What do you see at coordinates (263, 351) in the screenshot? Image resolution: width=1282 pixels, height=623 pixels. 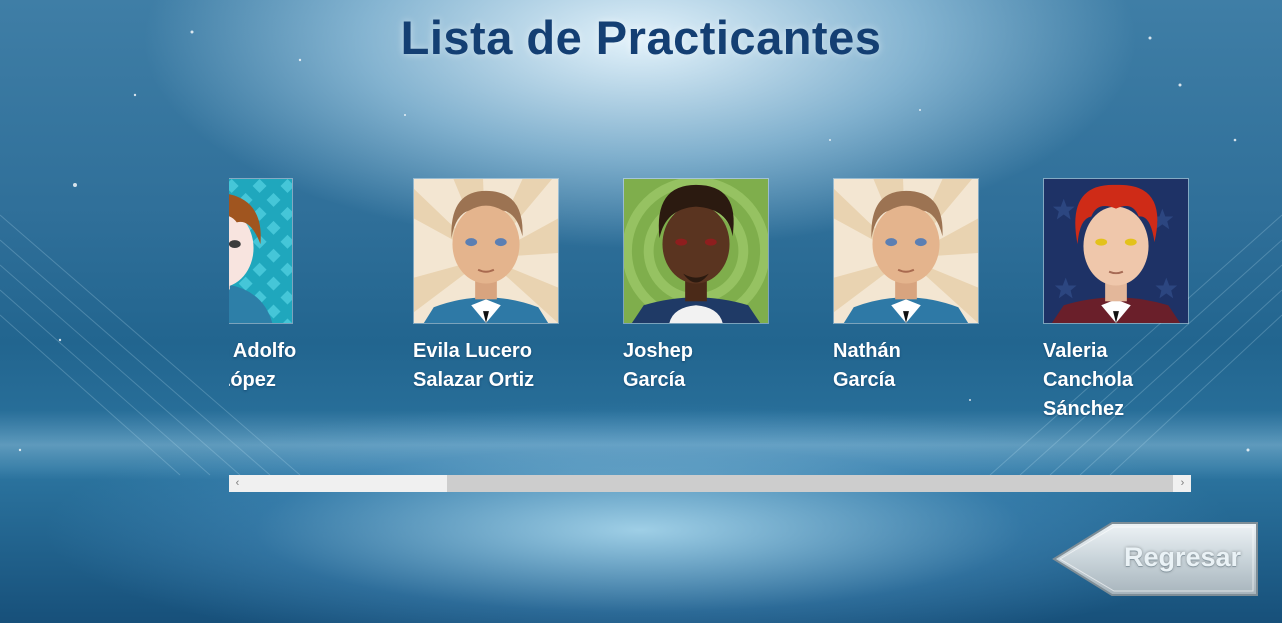 I see `practitioner-first-name: Eduardo Adolfo` at bounding box center [263, 351].